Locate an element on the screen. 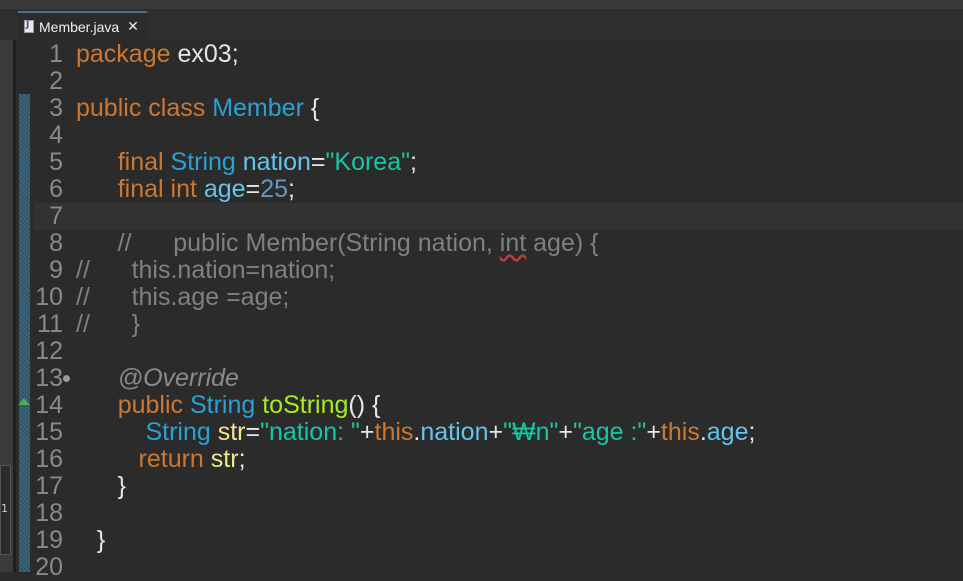 The width and height of the screenshot is (963, 581). fold-toggle-icon is located at coordinates (66, 378).